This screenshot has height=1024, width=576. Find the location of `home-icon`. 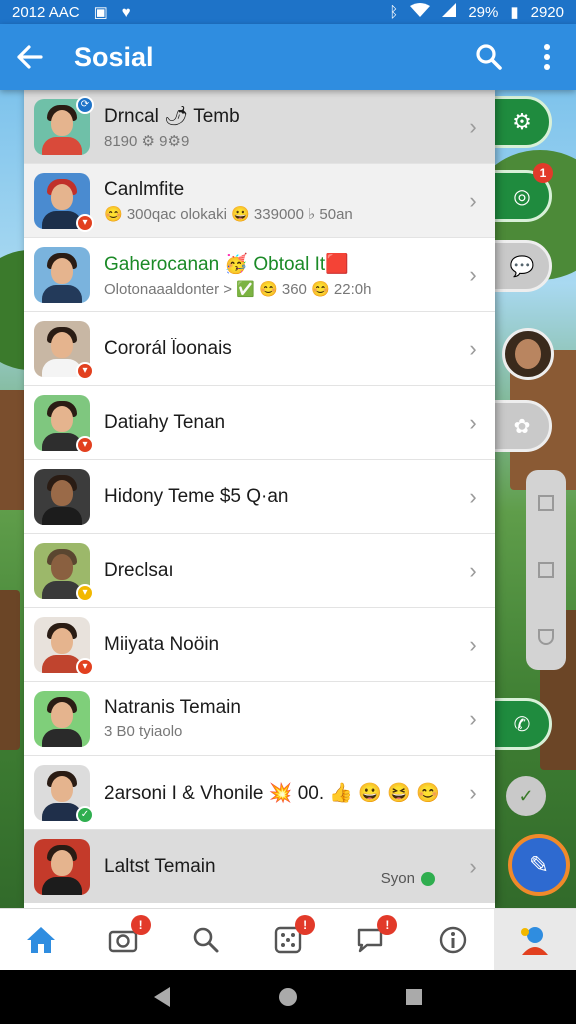

home-icon is located at coordinates (41, 939).